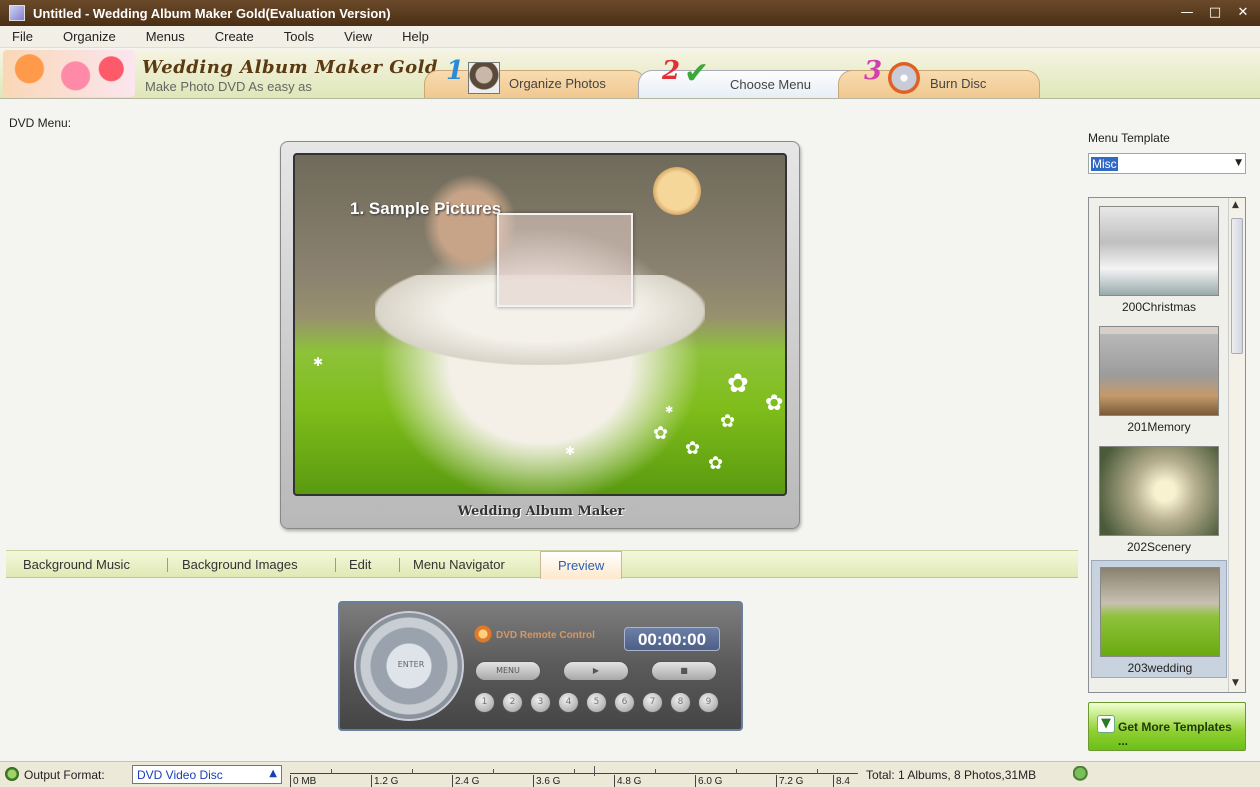 The image size is (1260, 787). I want to click on menu-template-label: Menu Template, so click(1129, 138).